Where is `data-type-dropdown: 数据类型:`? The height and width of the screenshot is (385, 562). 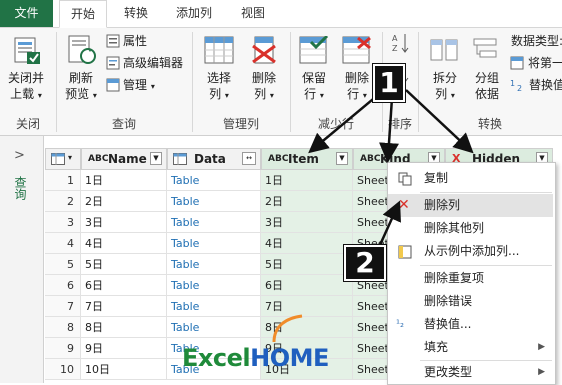 data-type-dropdown: 数据类型: is located at coordinates (536, 41).